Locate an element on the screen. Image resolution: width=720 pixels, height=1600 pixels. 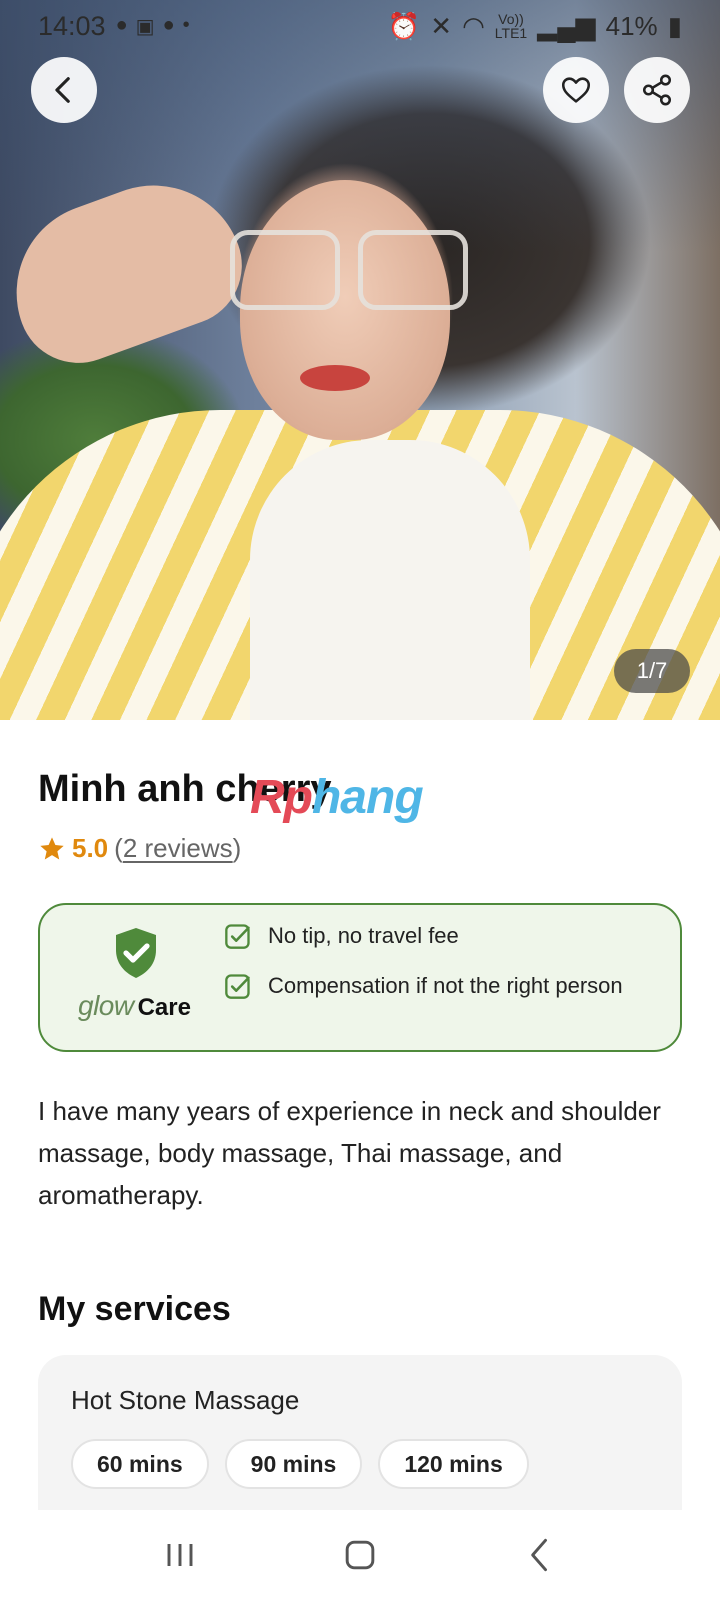
heart-icon is located at coordinates (576, 90).